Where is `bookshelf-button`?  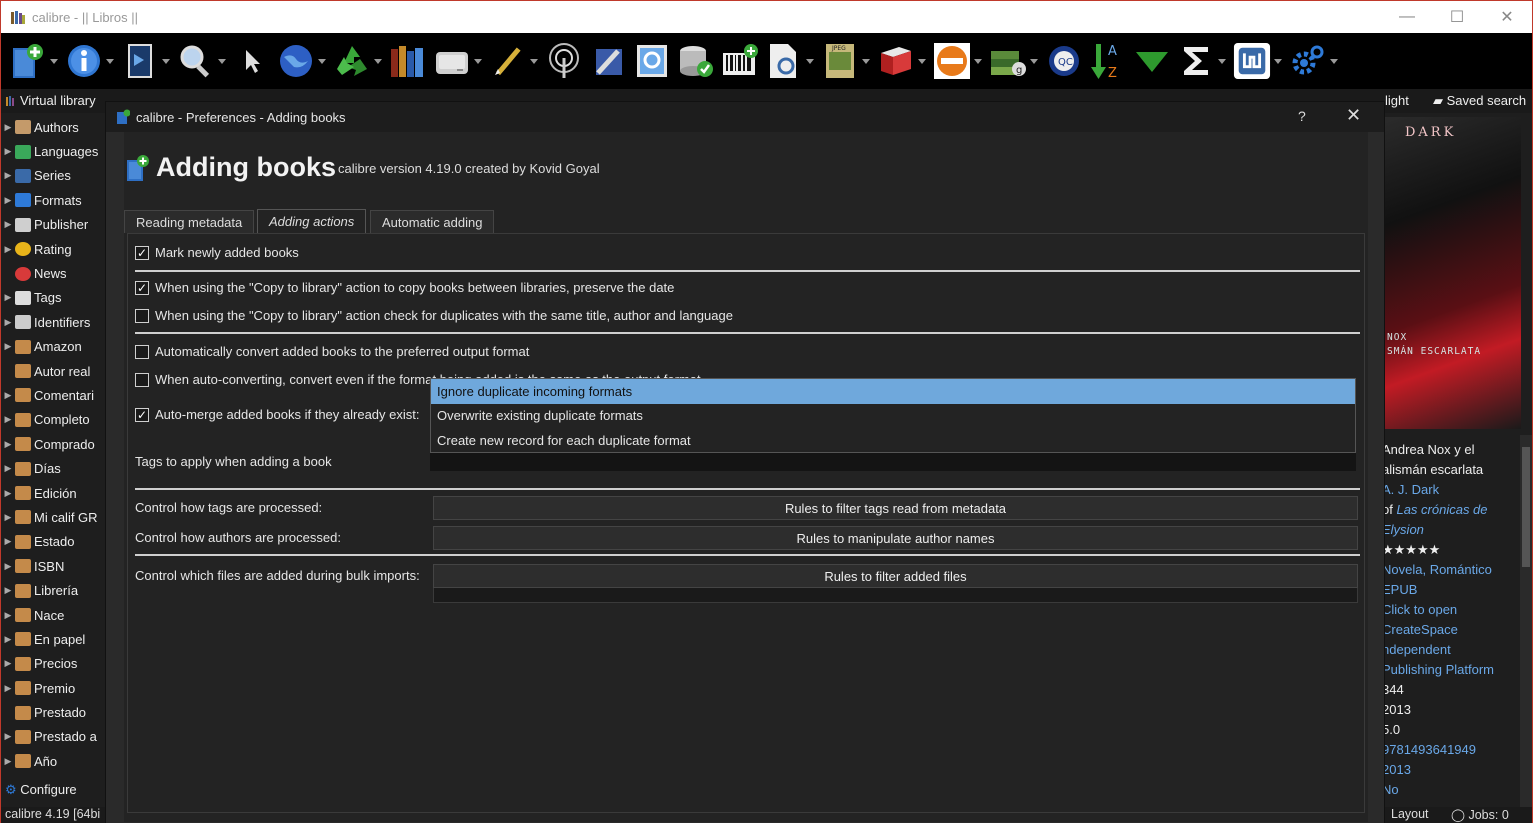
bookshelf-button is located at coordinates (902, 61).